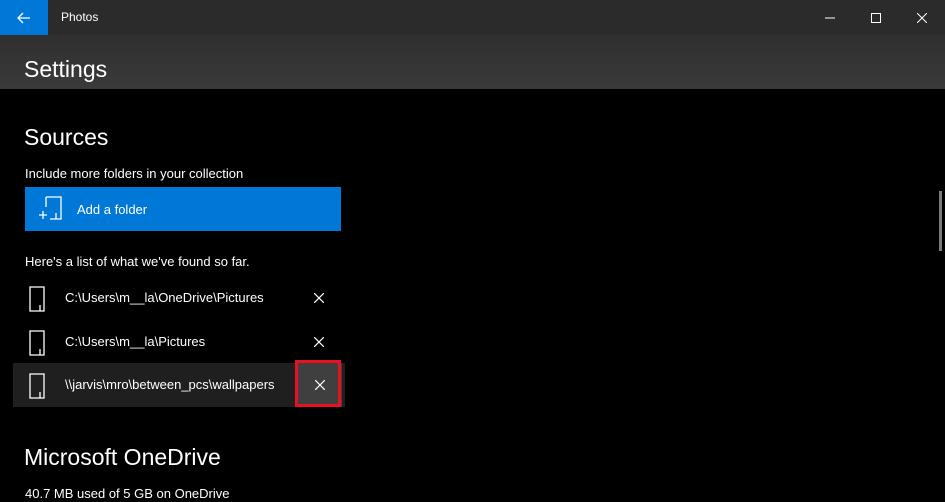 The width and height of the screenshot is (945, 502). I want to click on scrollbar, so click(941, 295).